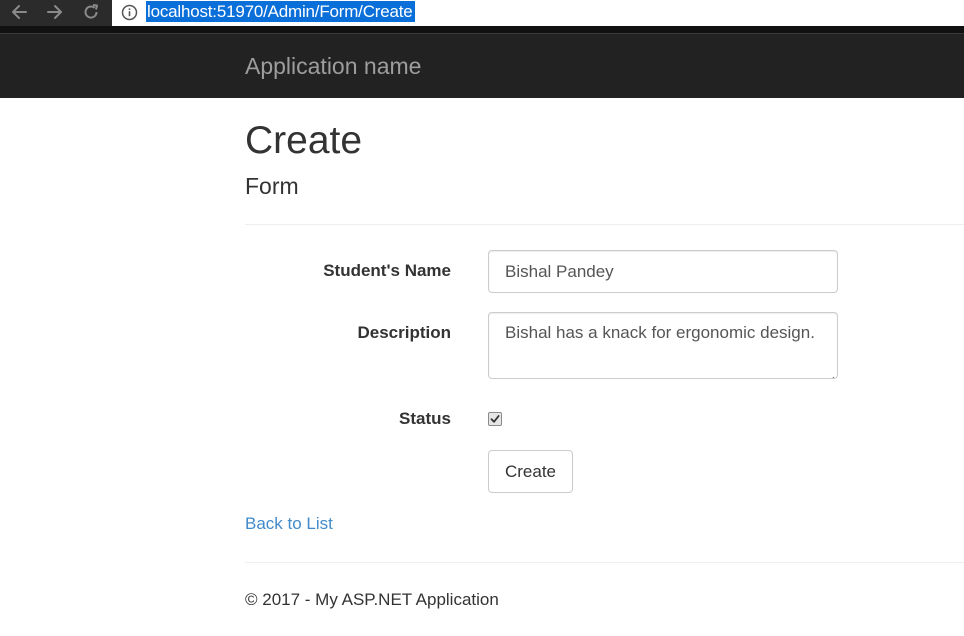  What do you see at coordinates (663, 345) in the screenshot?
I see `description-textarea: Bishal has a knack for ergonomic design.` at bounding box center [663, 345].